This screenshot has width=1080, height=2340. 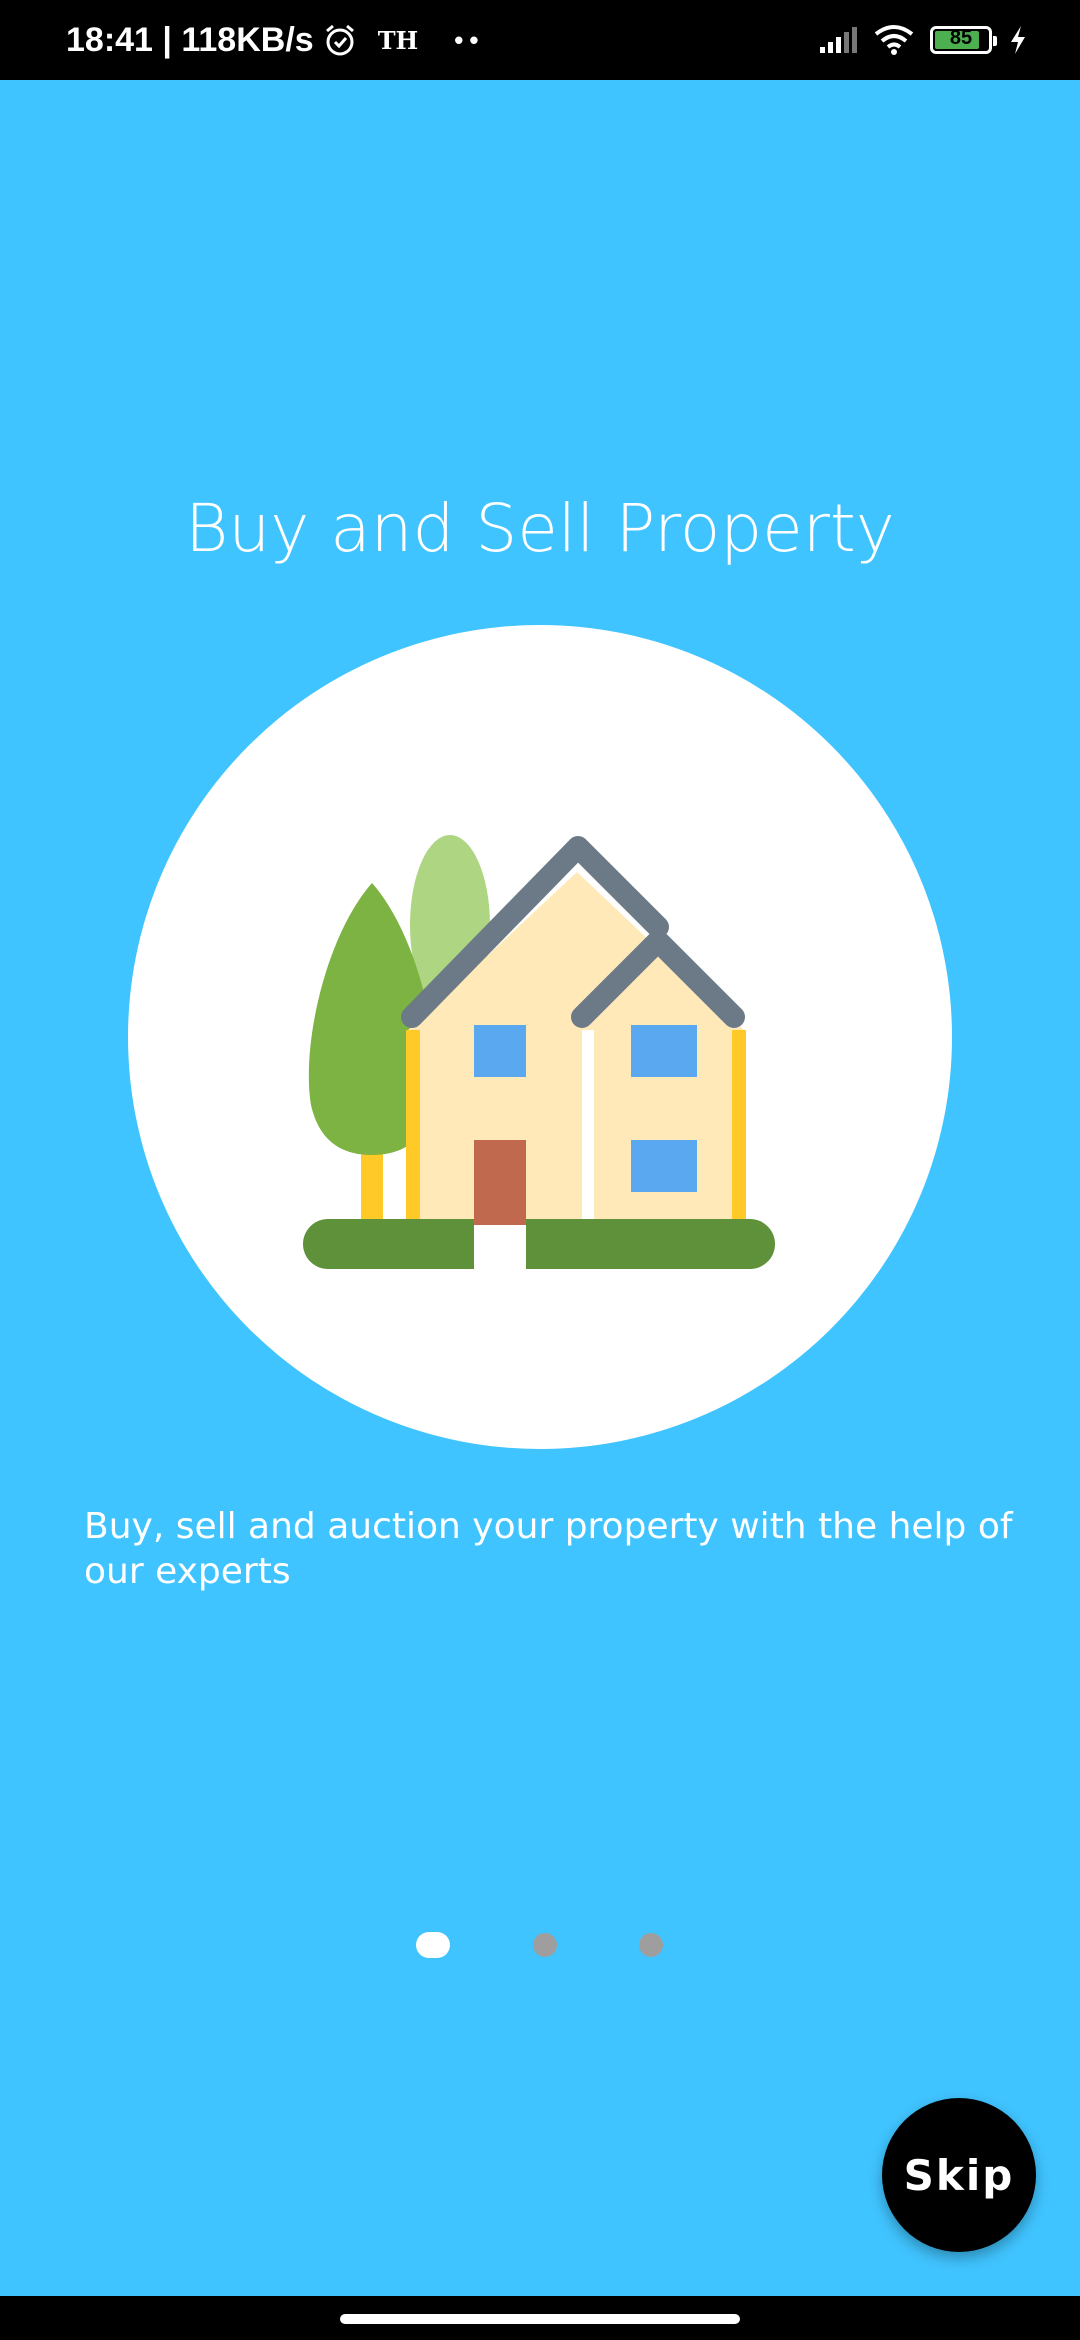 What do you see at coordinates (190, 39) in the screenshot?
I see `status-time-speed: 18:41 | 118KB/s` at bounding box center [190, 39].